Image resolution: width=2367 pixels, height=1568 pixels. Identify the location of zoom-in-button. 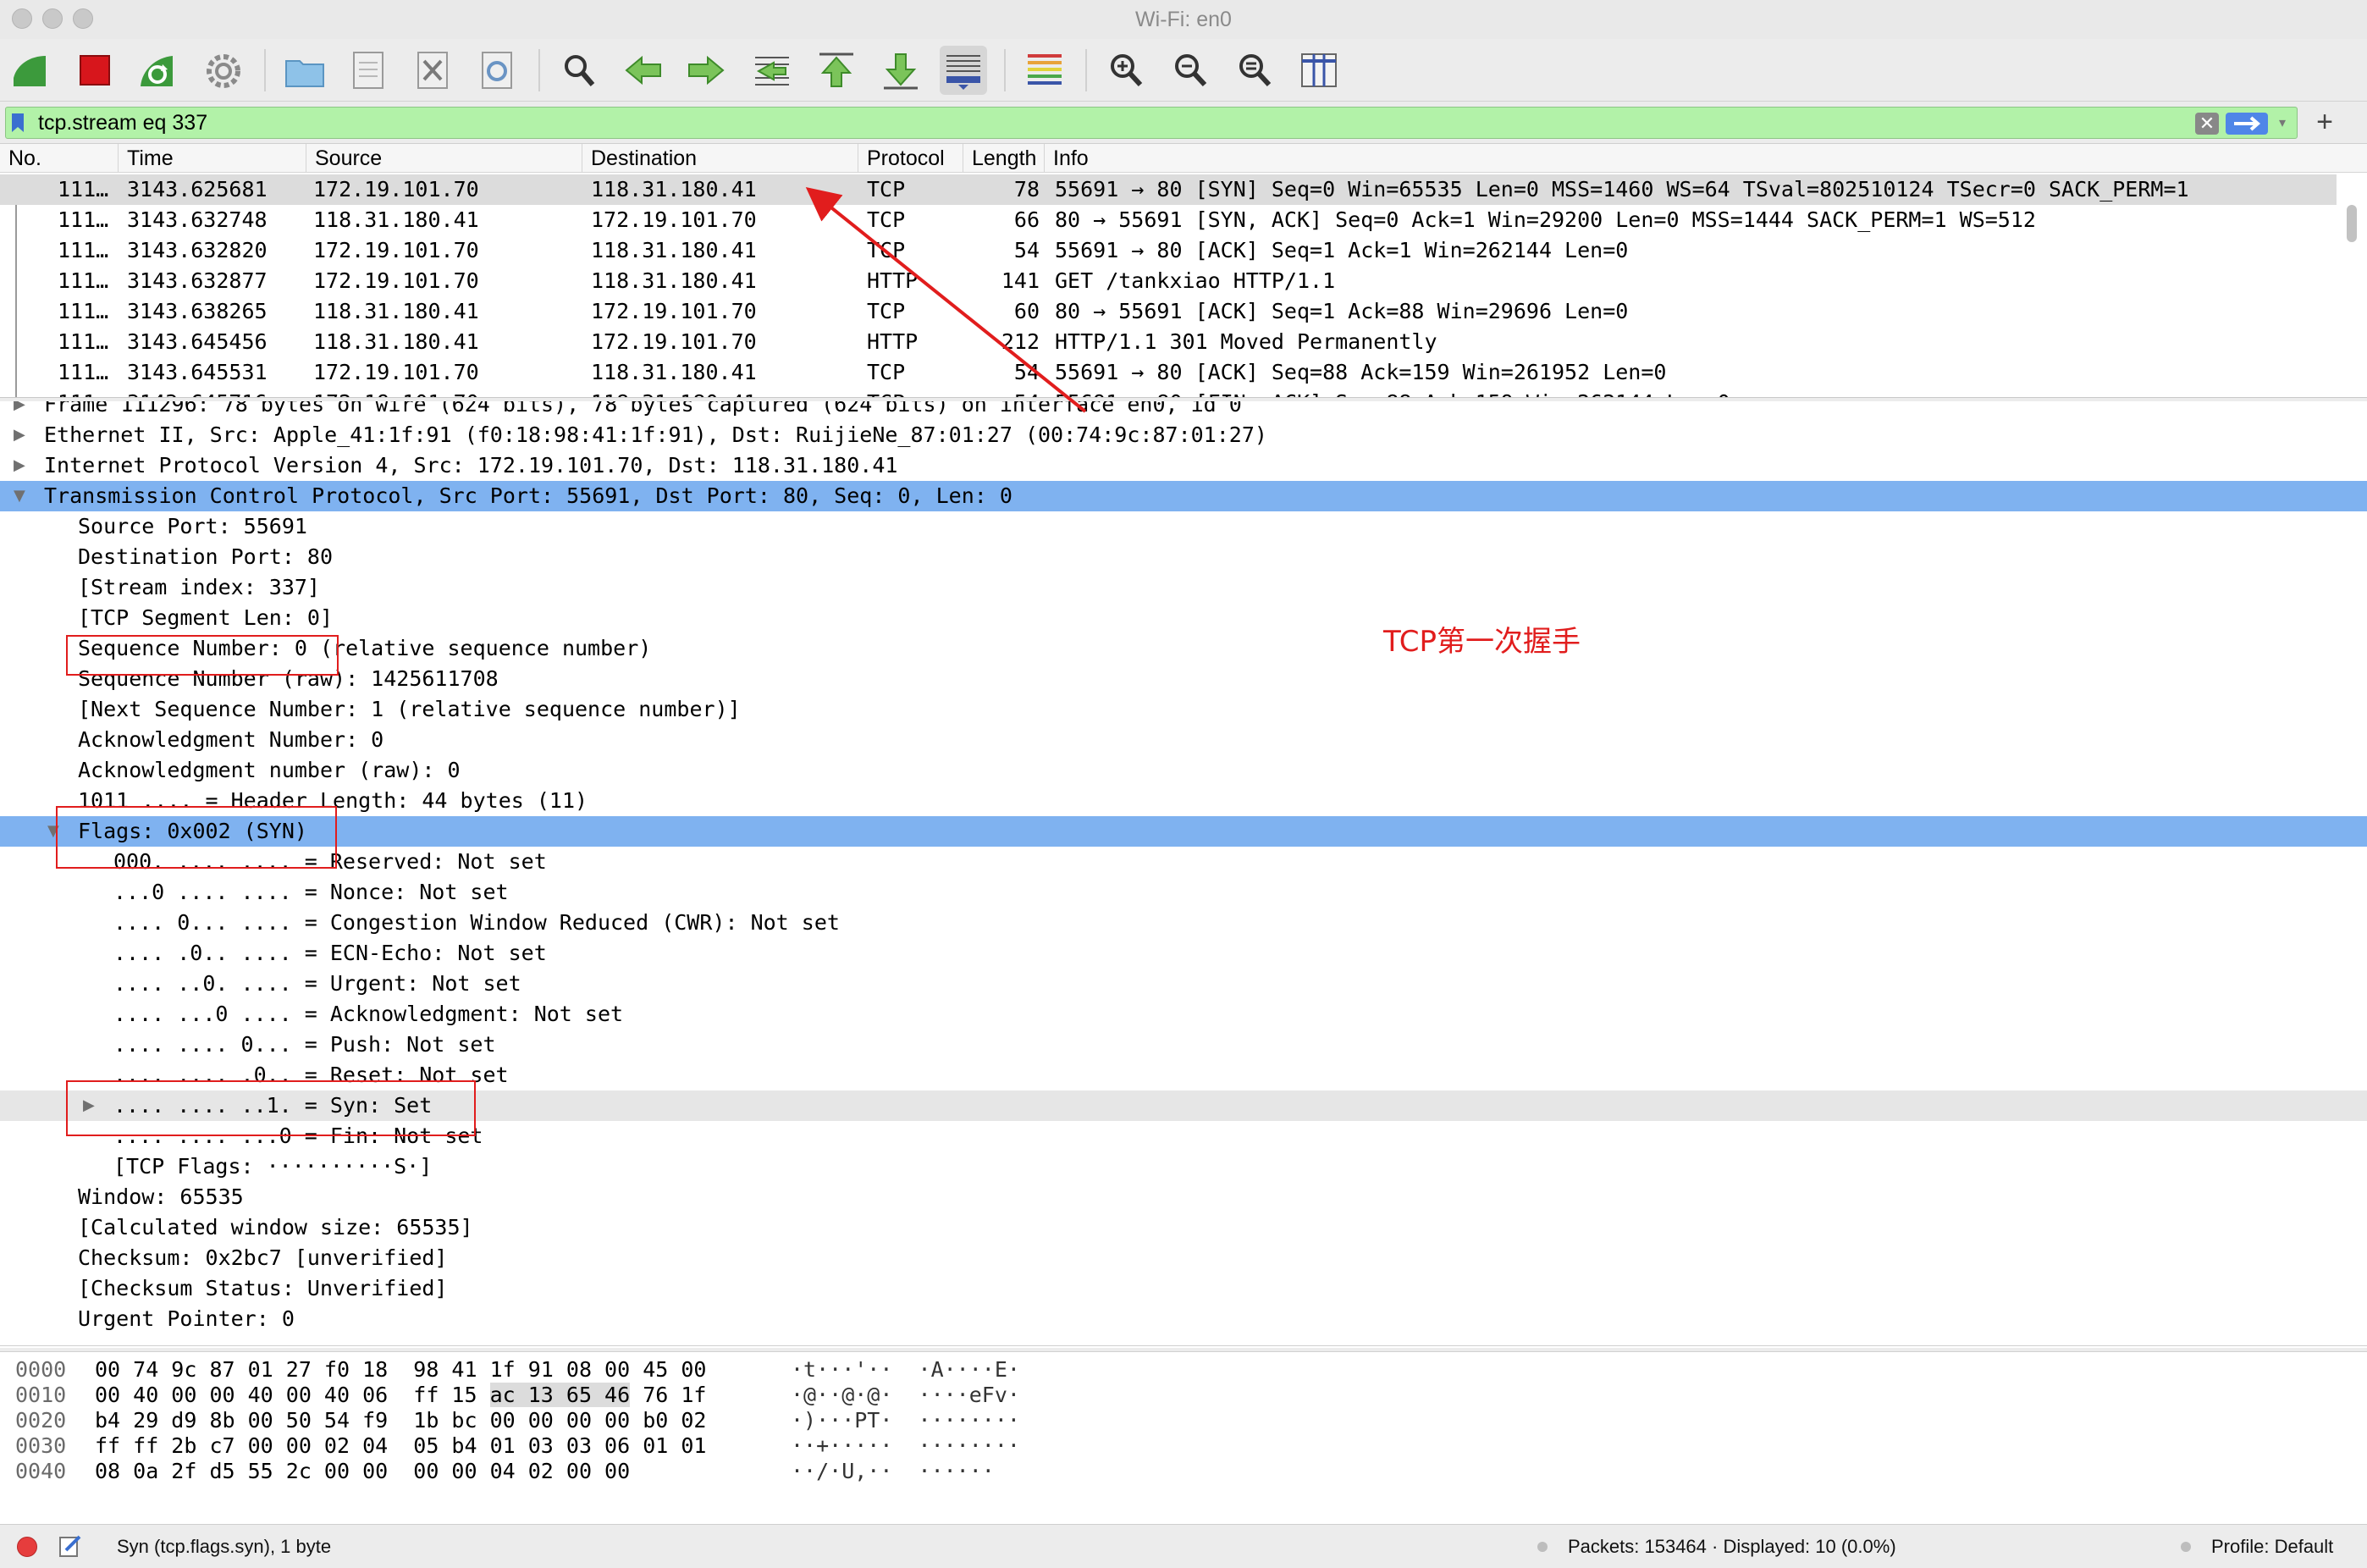
(1126, 70).